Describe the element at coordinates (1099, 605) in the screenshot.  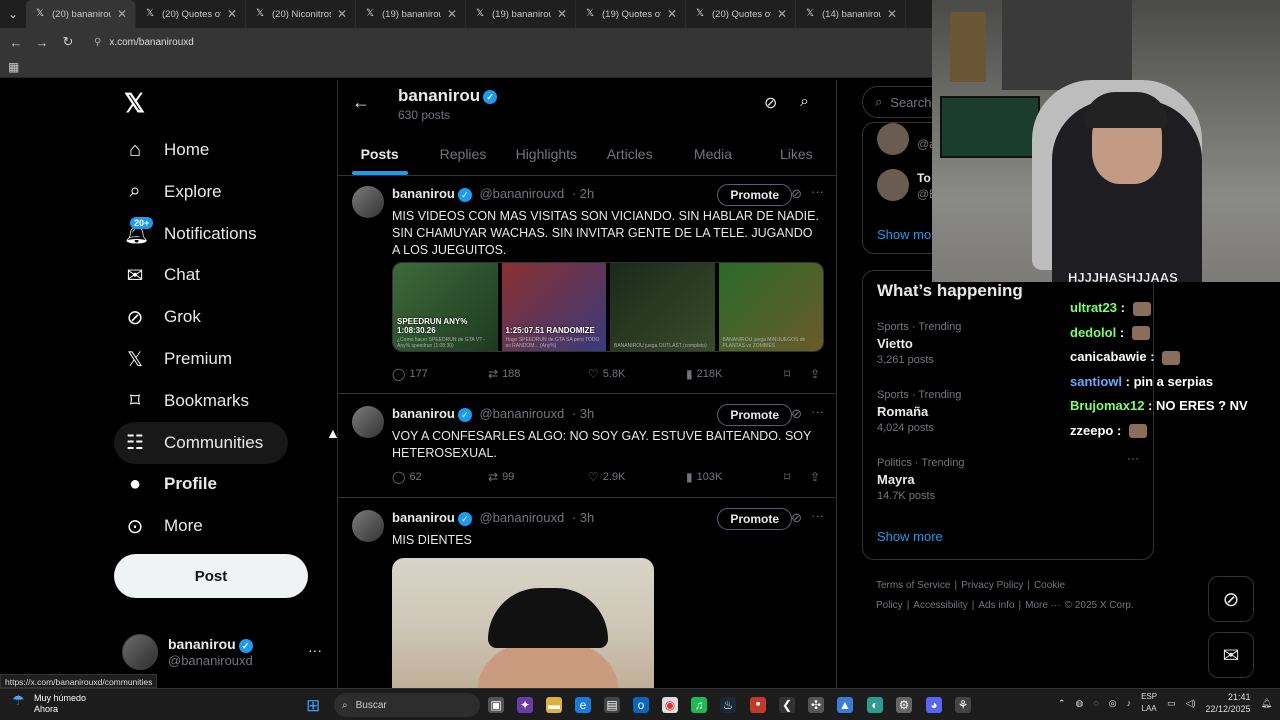
I see `footer-link: © 2025 X Corp.` at that location.